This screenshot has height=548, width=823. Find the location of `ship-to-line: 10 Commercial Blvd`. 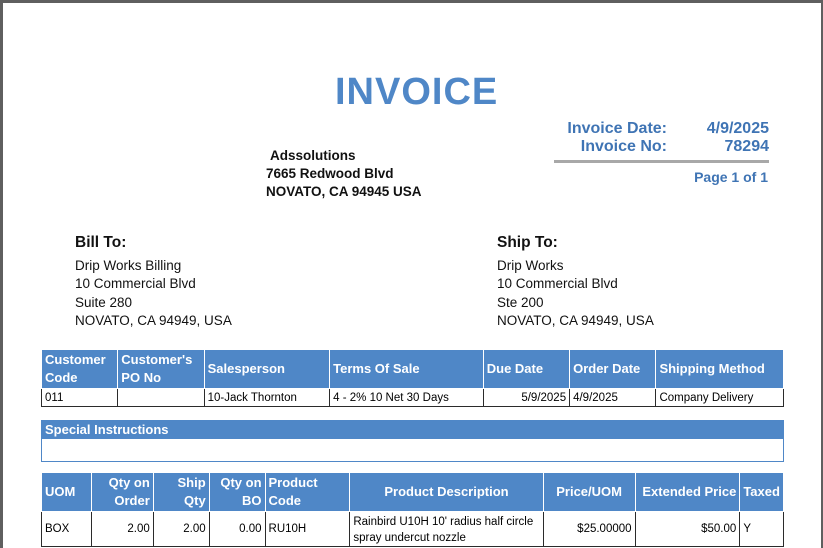

ship-to-line: 10 Commercial Blvd is located at coordinates (557, 283).